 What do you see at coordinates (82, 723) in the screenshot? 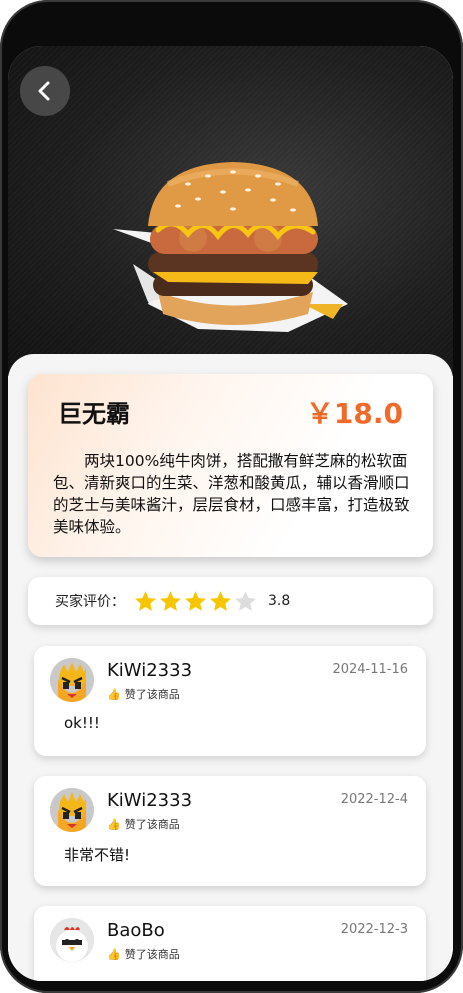
I see `review-comment: ok!!!` at bounding box center [82, 723].